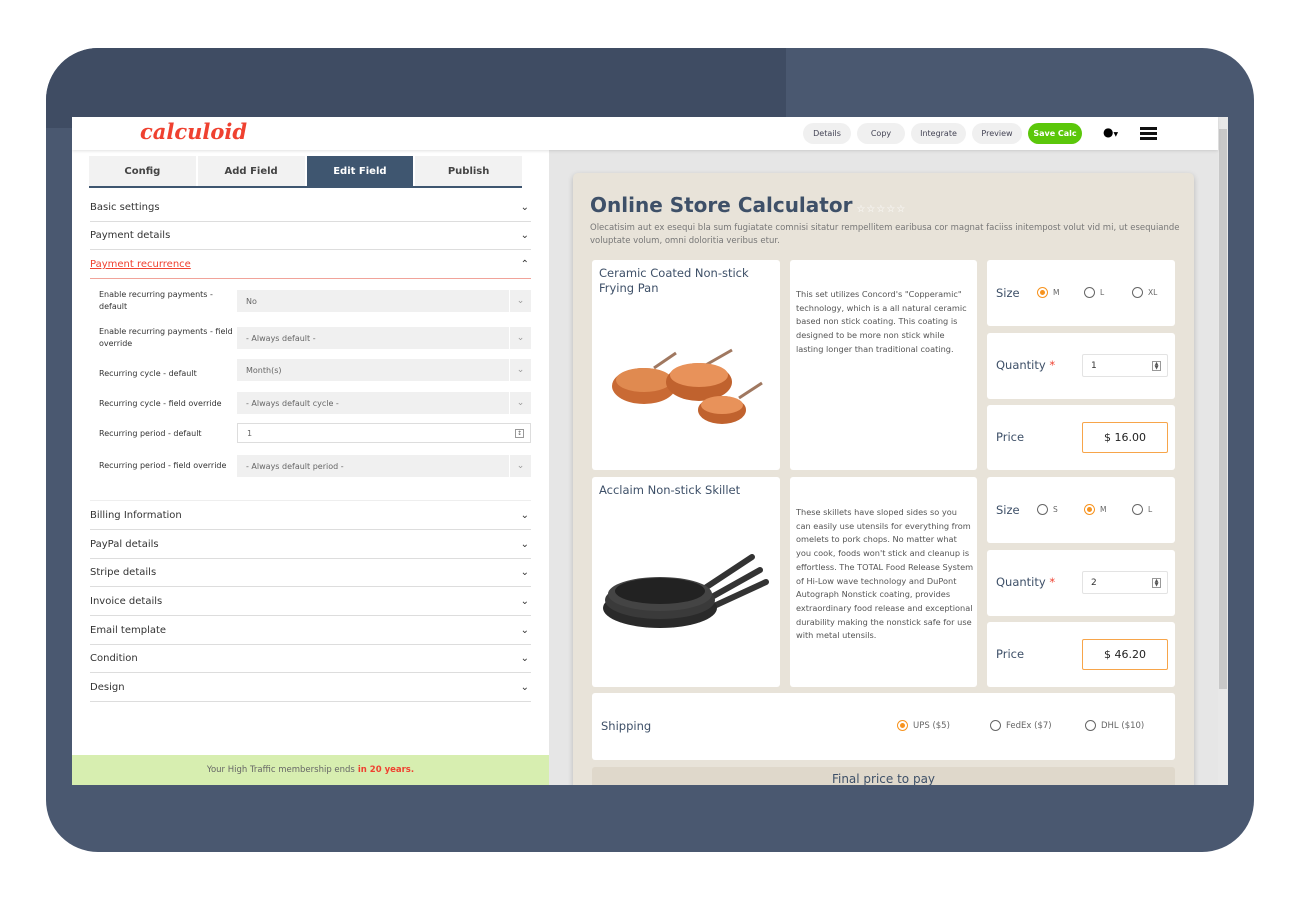 The width and height of the screenshot is (1300, 900). Describe the element at coordinates (310, 208) in the screenshot. I see `section-basic-settings: Basic settings ⌄` at that location.